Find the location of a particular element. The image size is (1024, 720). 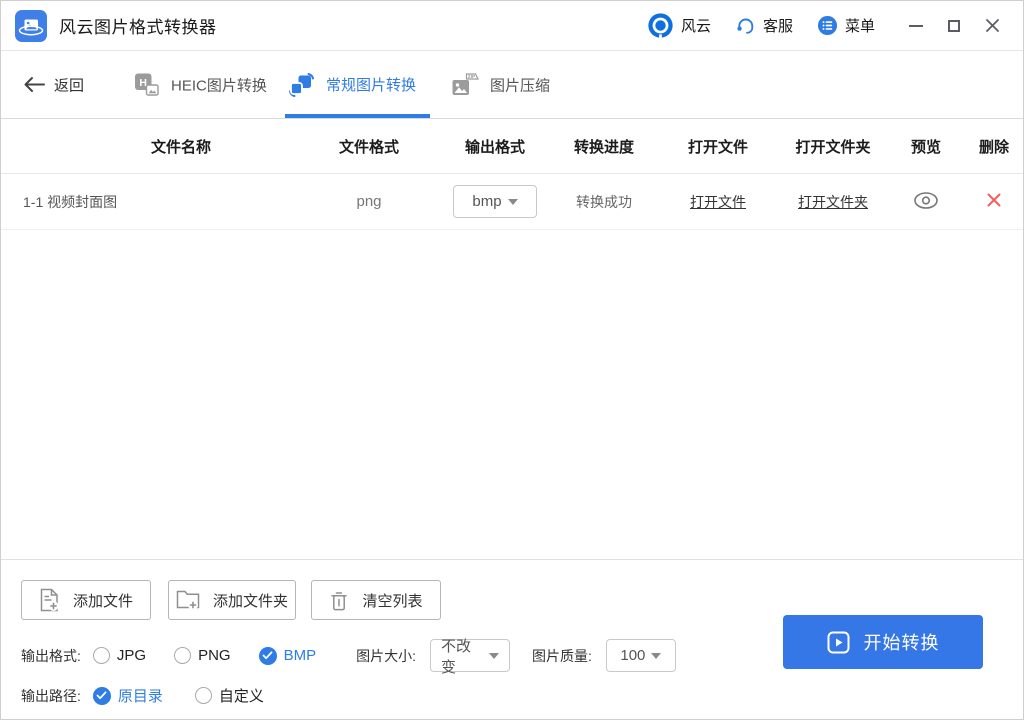

table-header: 文件名称 文件格式 输出格式 转换进度 打开文件 打开文件夹 预览 删除 is located at coordinates (512, 146).